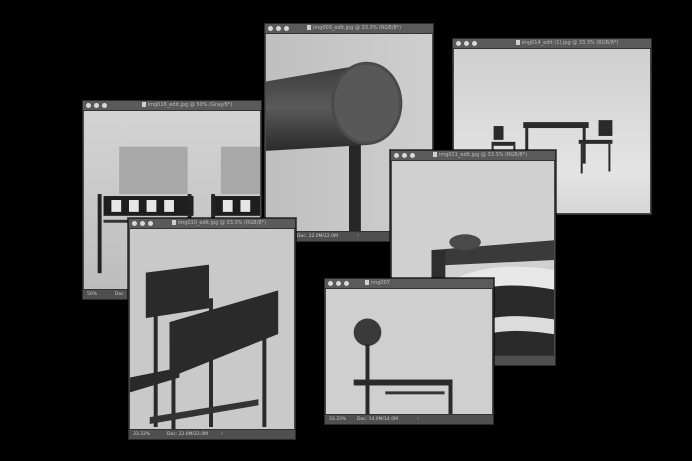  I want to click on doc-size: Doc, so click(119, 294).